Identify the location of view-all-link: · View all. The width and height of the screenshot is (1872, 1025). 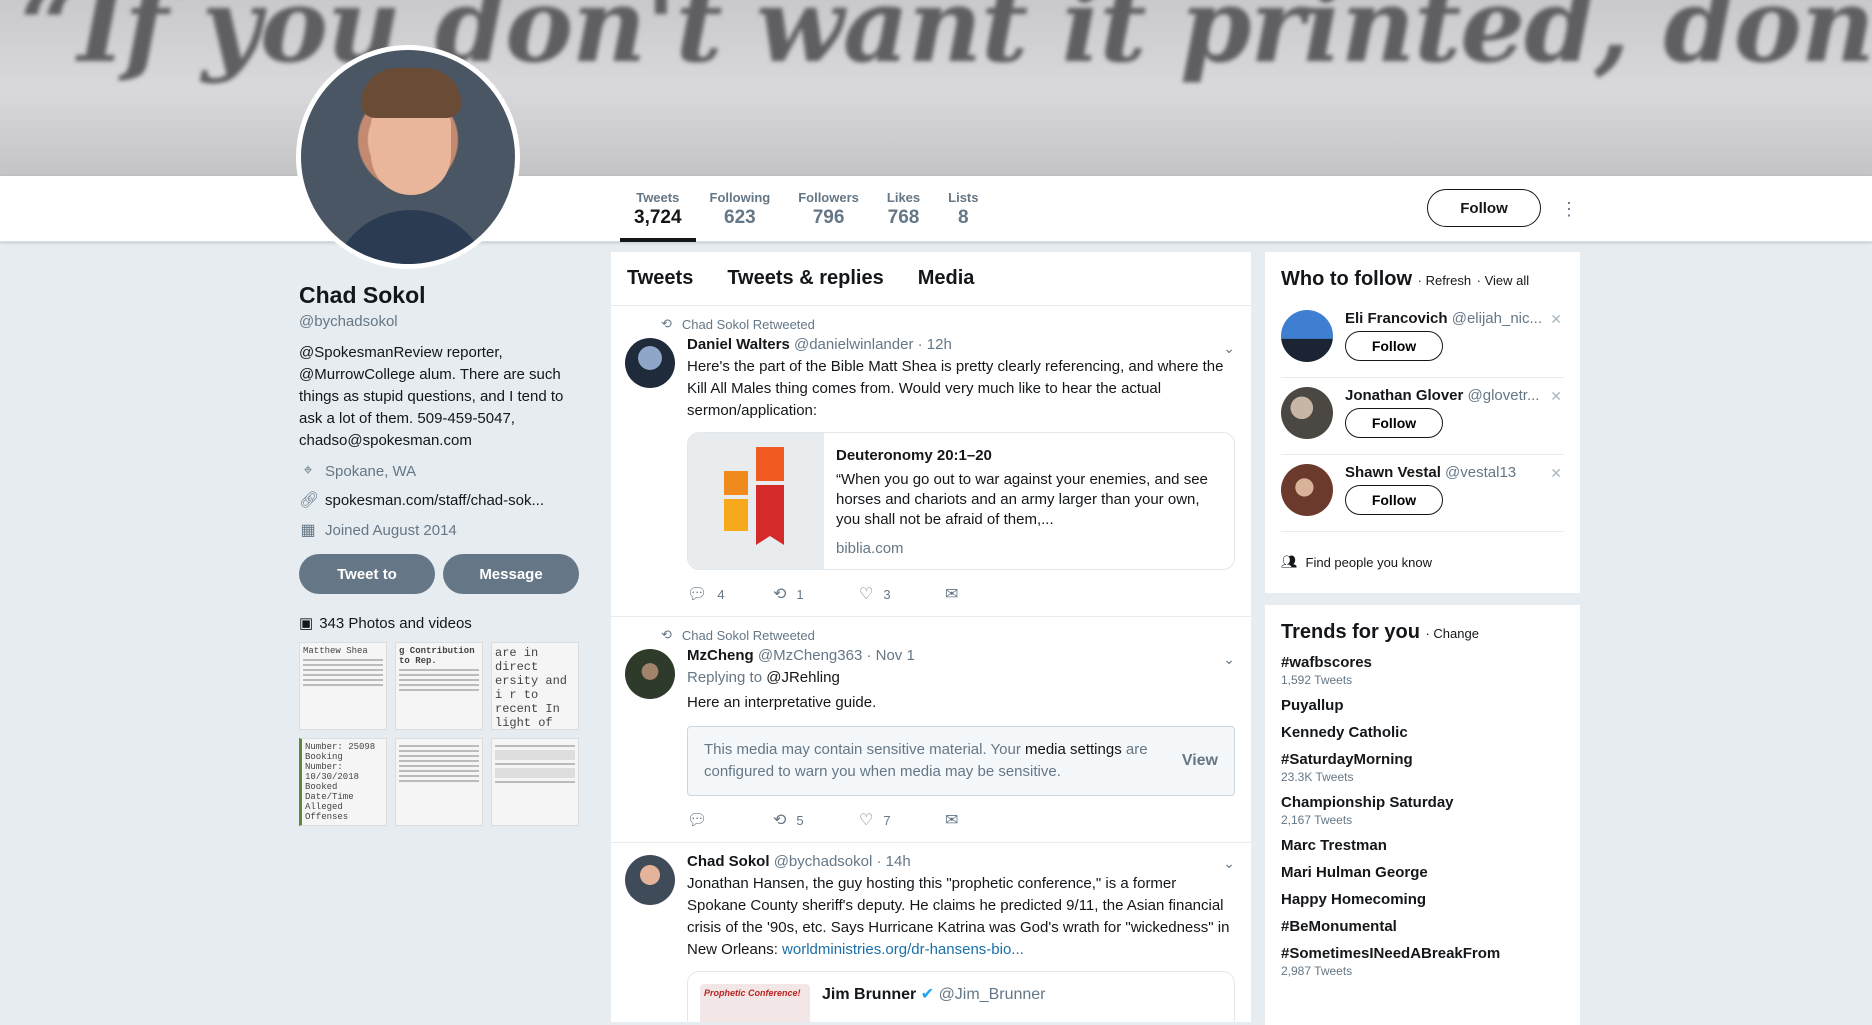
(1503, 280).